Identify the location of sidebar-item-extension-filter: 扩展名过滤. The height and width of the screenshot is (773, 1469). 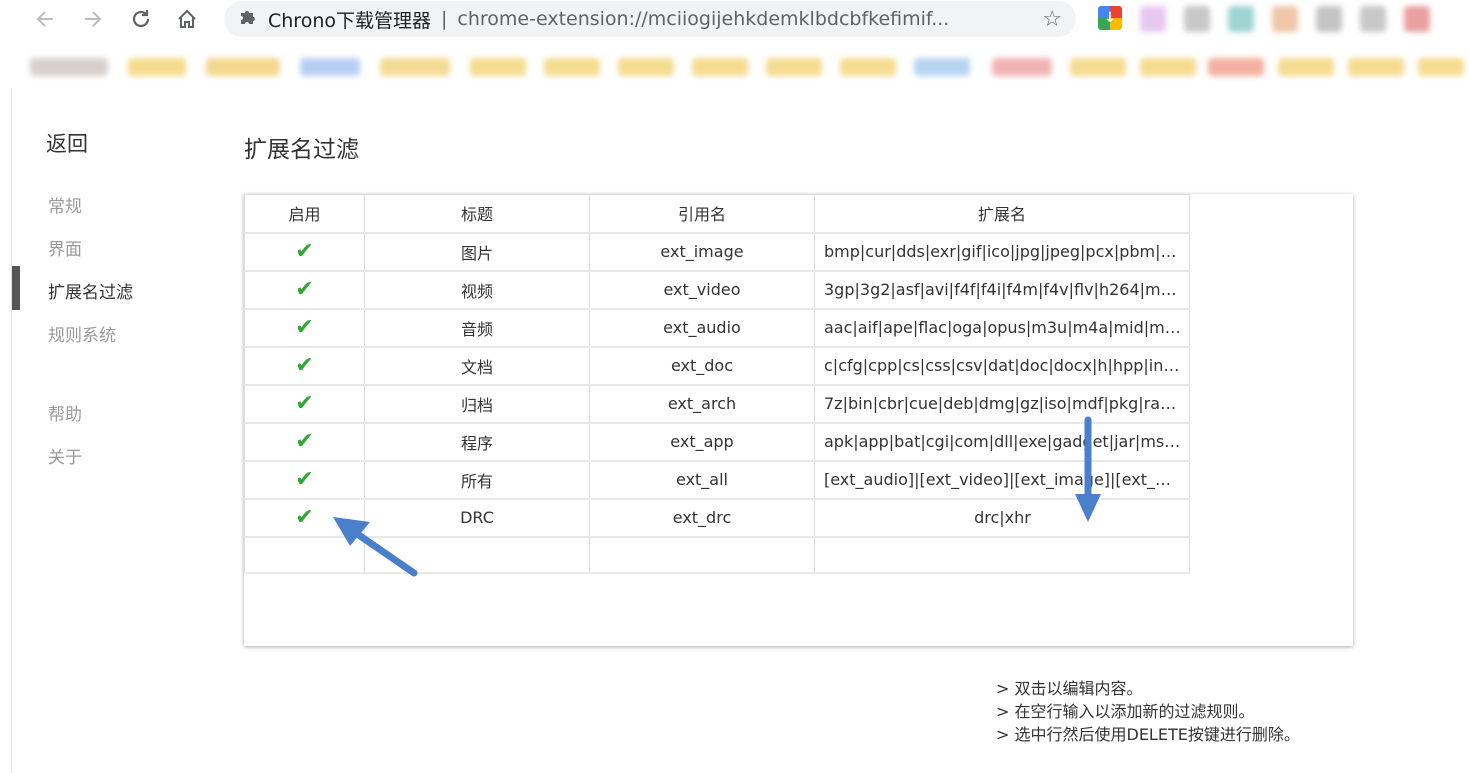
(90, 290).